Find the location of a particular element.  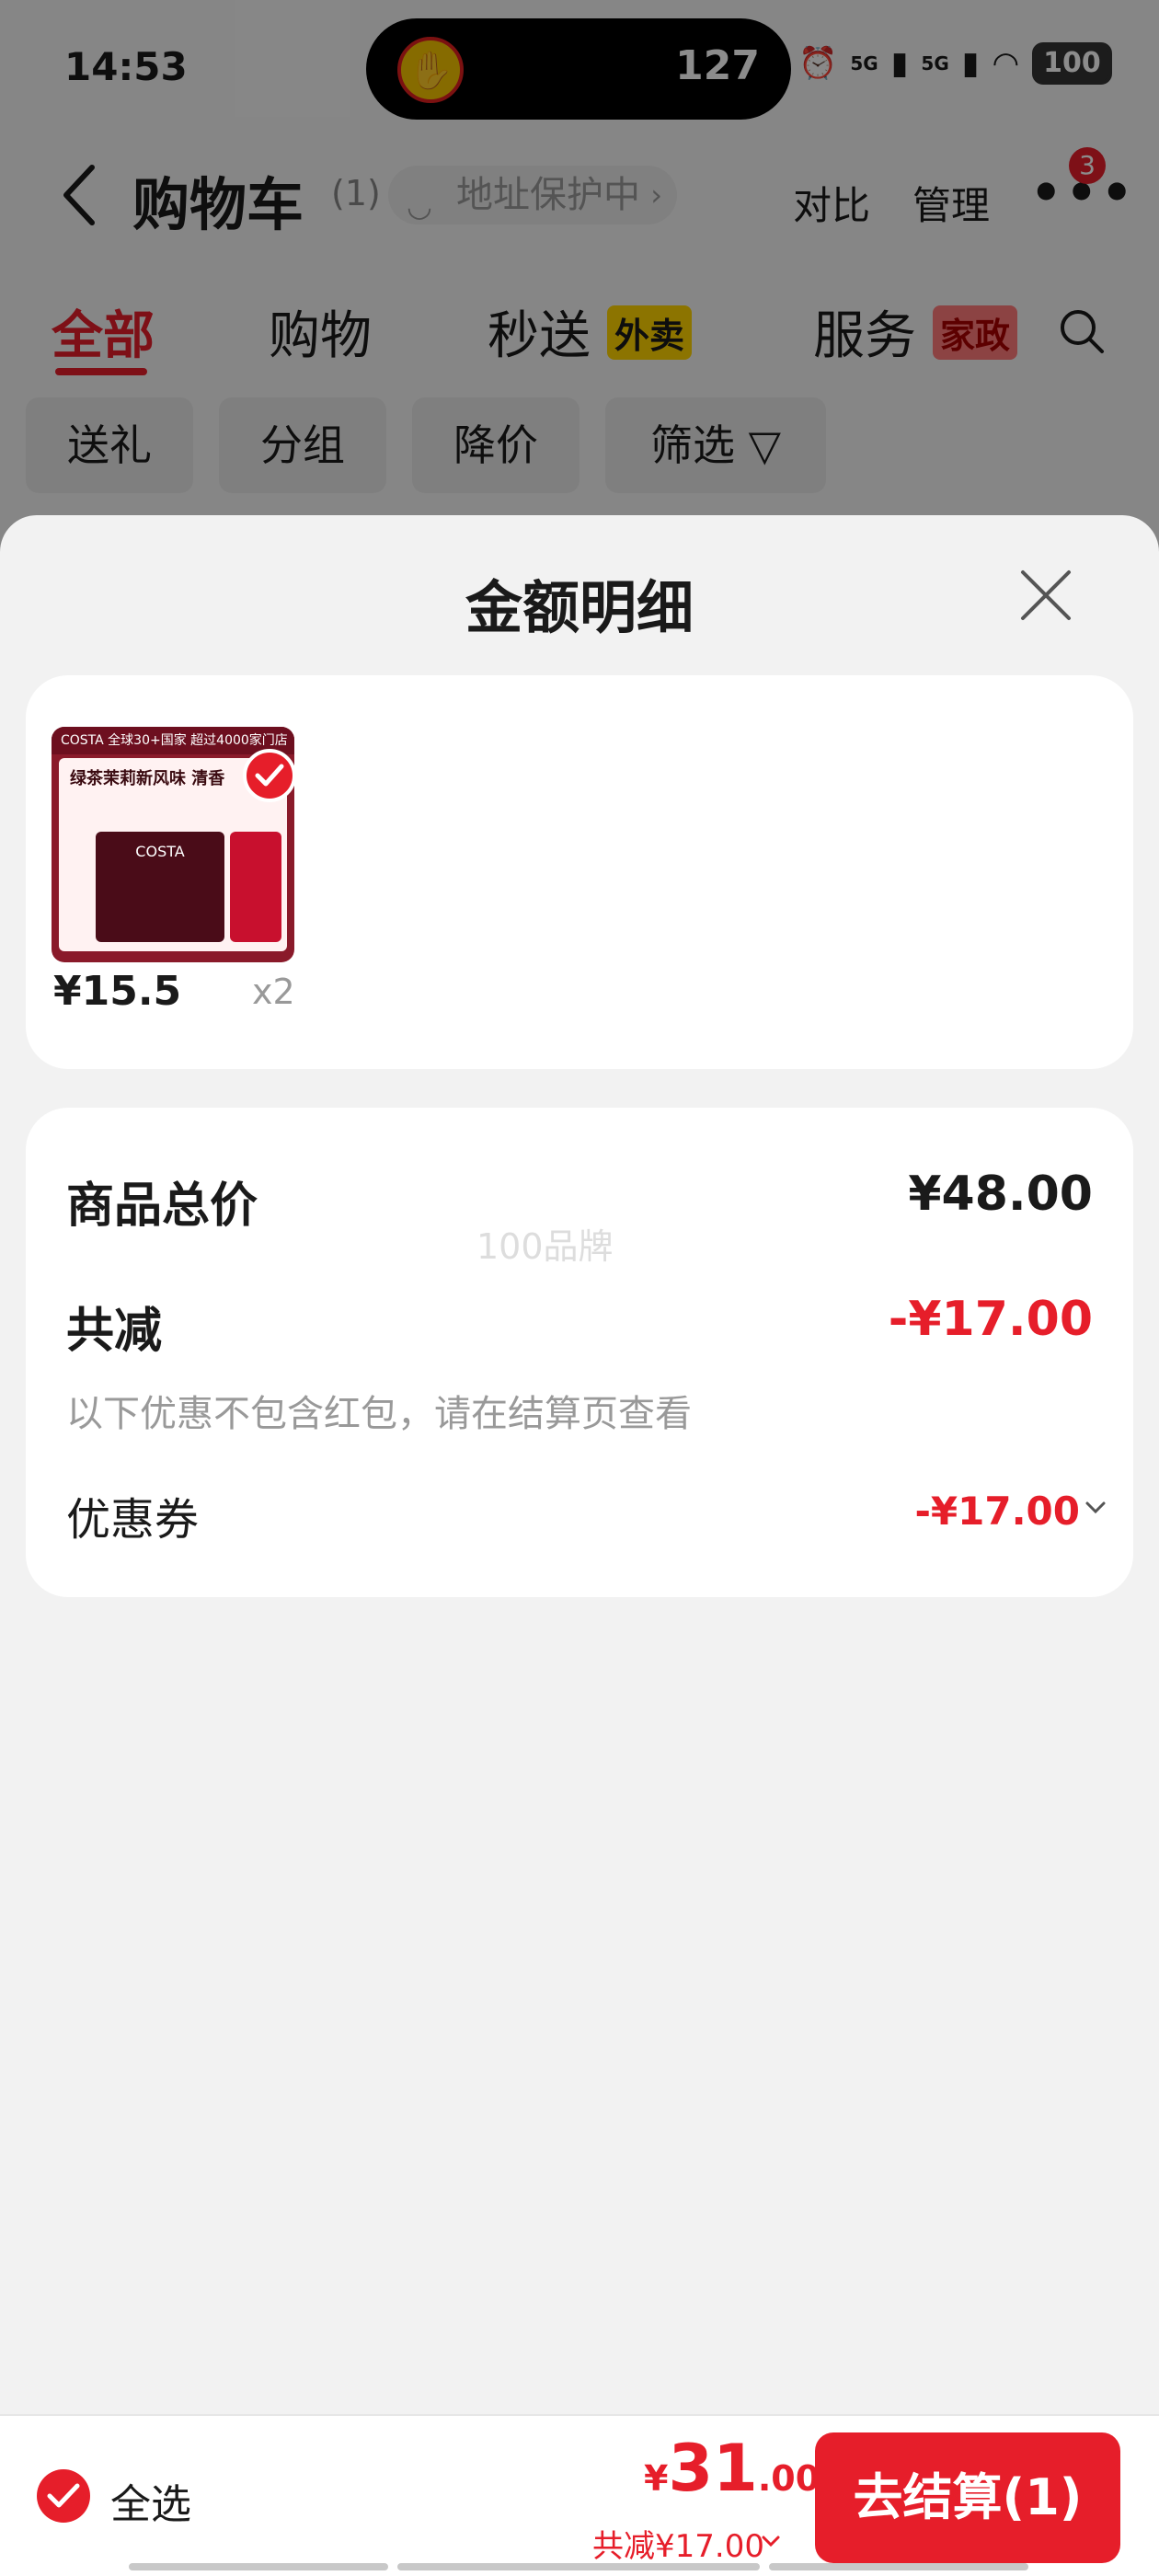

product-box: COSTA is located at coordinates (160, 887).